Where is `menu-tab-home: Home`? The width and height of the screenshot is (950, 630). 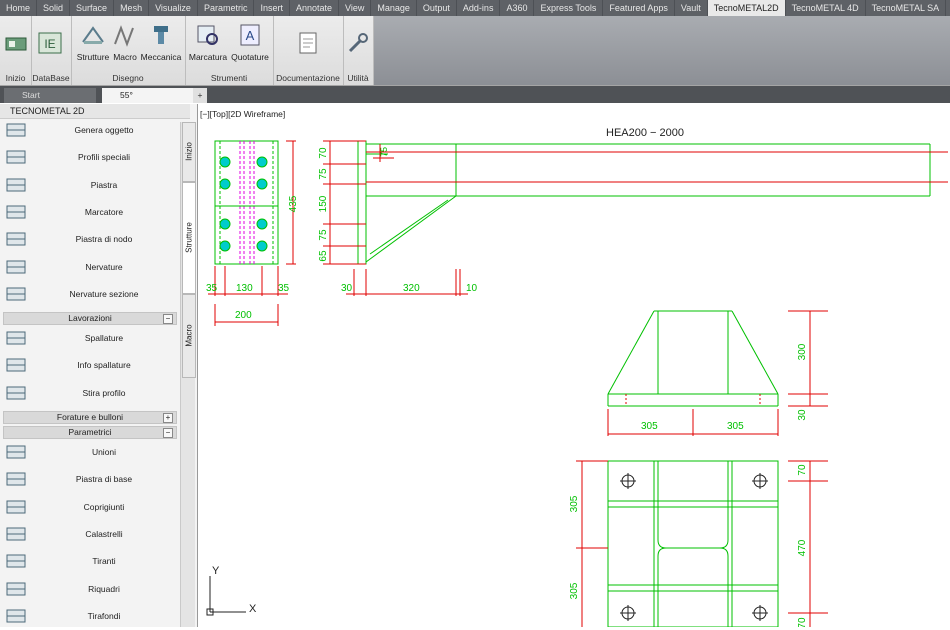 menu-tab-home: Home is located at coordinates (19, 8).